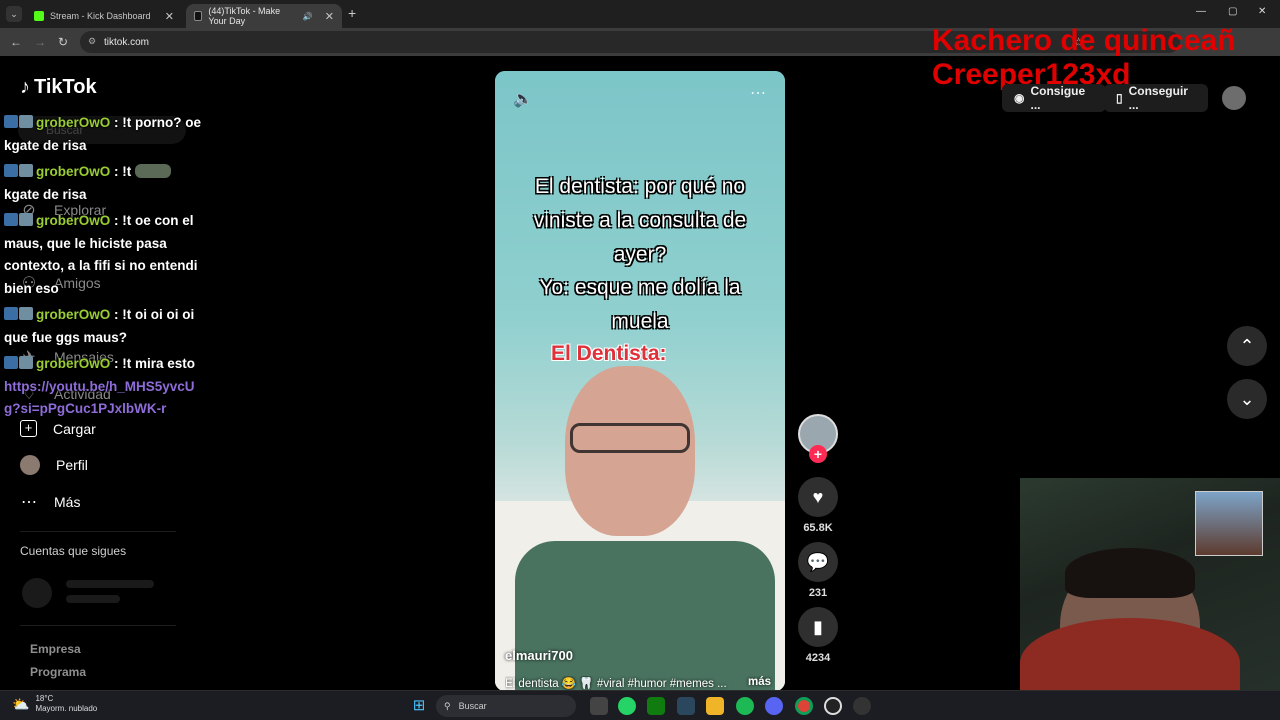 The height and width of the screenshot is (720, 1280). Describe the element at coordinates (44, 698) in the screenshot. I see `temperature: 18°C` at that location.